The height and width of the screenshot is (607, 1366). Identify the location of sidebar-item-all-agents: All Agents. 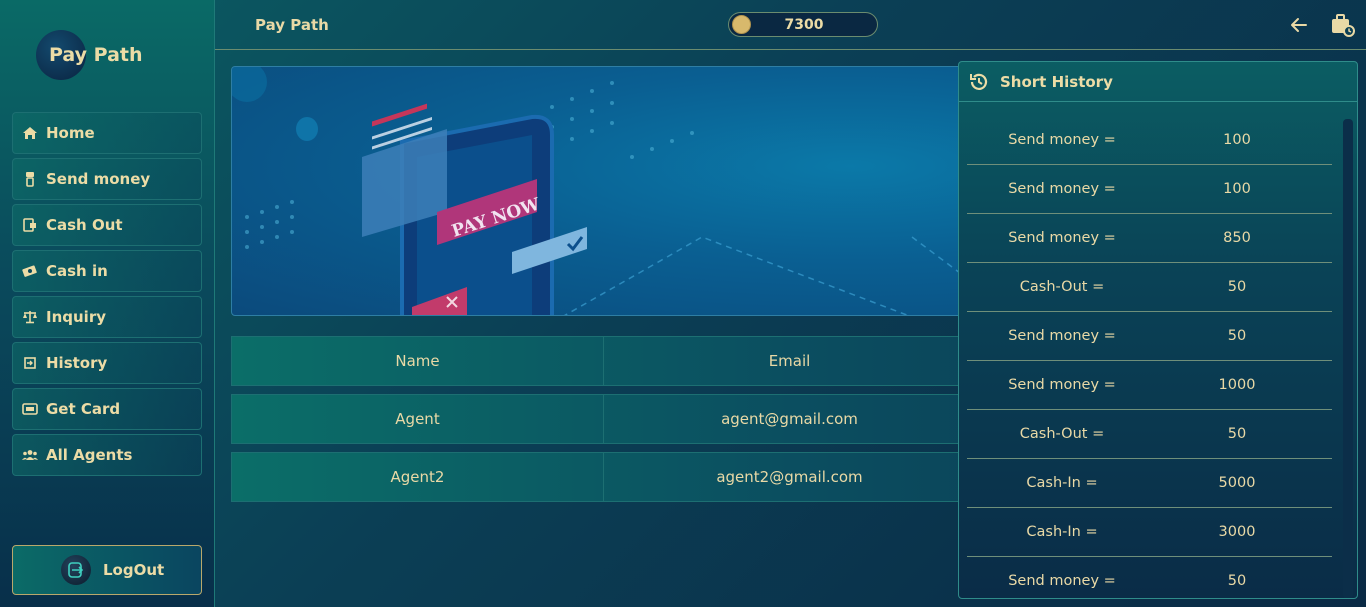
(107, 455).